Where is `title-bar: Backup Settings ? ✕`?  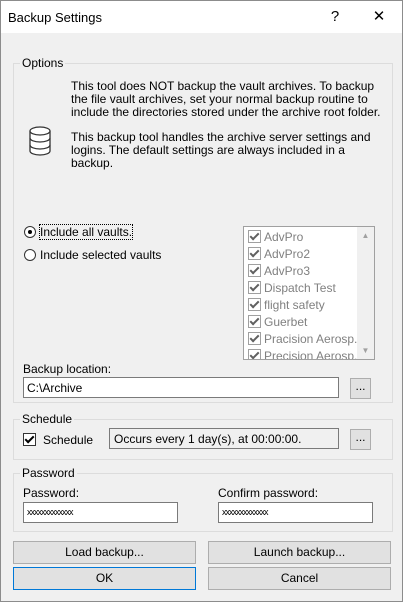 title-bar: Backup Settings ? ✕ is located at coordinates (201, 17).